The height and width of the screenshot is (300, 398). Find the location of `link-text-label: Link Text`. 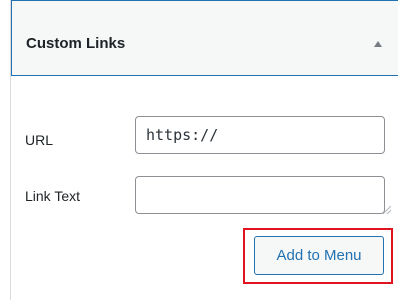

link-text-label: Link Text is located at coordinates (52, 196).